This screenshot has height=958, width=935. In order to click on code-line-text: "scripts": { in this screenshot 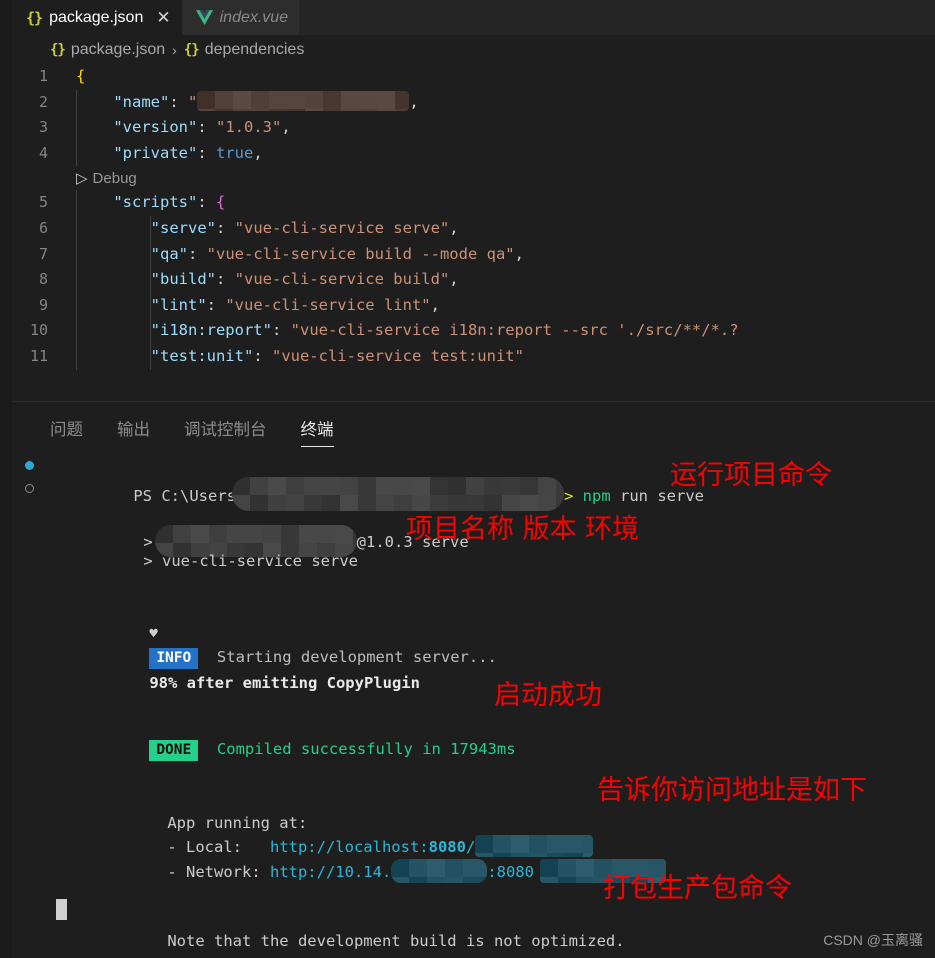, I will do `click(499, 203)`.